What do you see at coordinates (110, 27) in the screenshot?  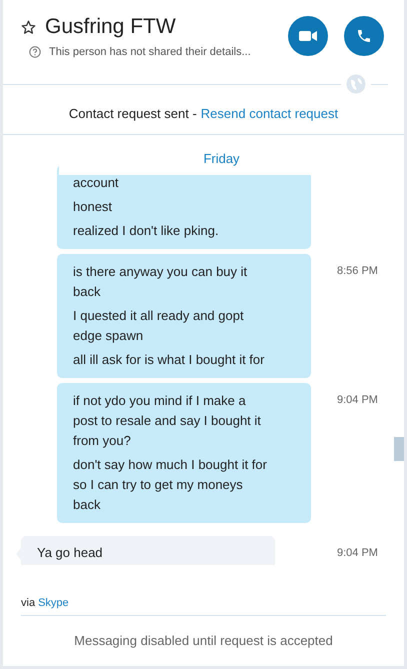 I see `contact-name: Gusfring FTW` at bounding box center [110, 27].